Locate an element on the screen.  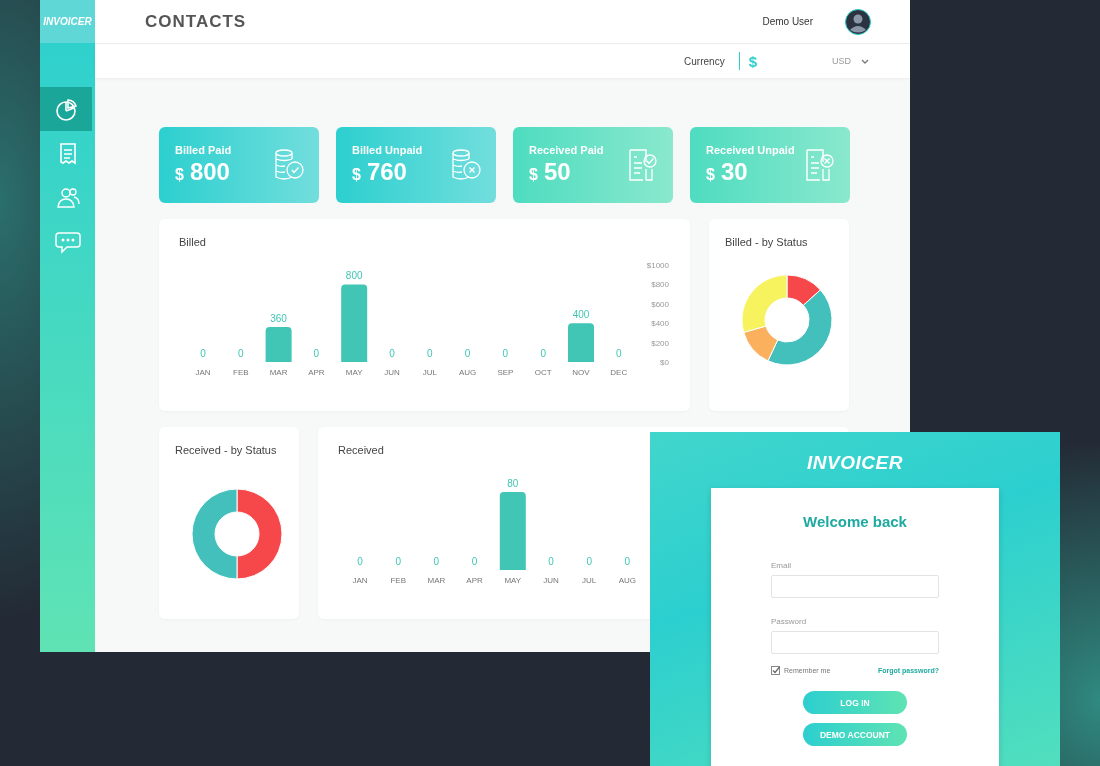
axis-label: DEC is located at coordinates (619, 372).